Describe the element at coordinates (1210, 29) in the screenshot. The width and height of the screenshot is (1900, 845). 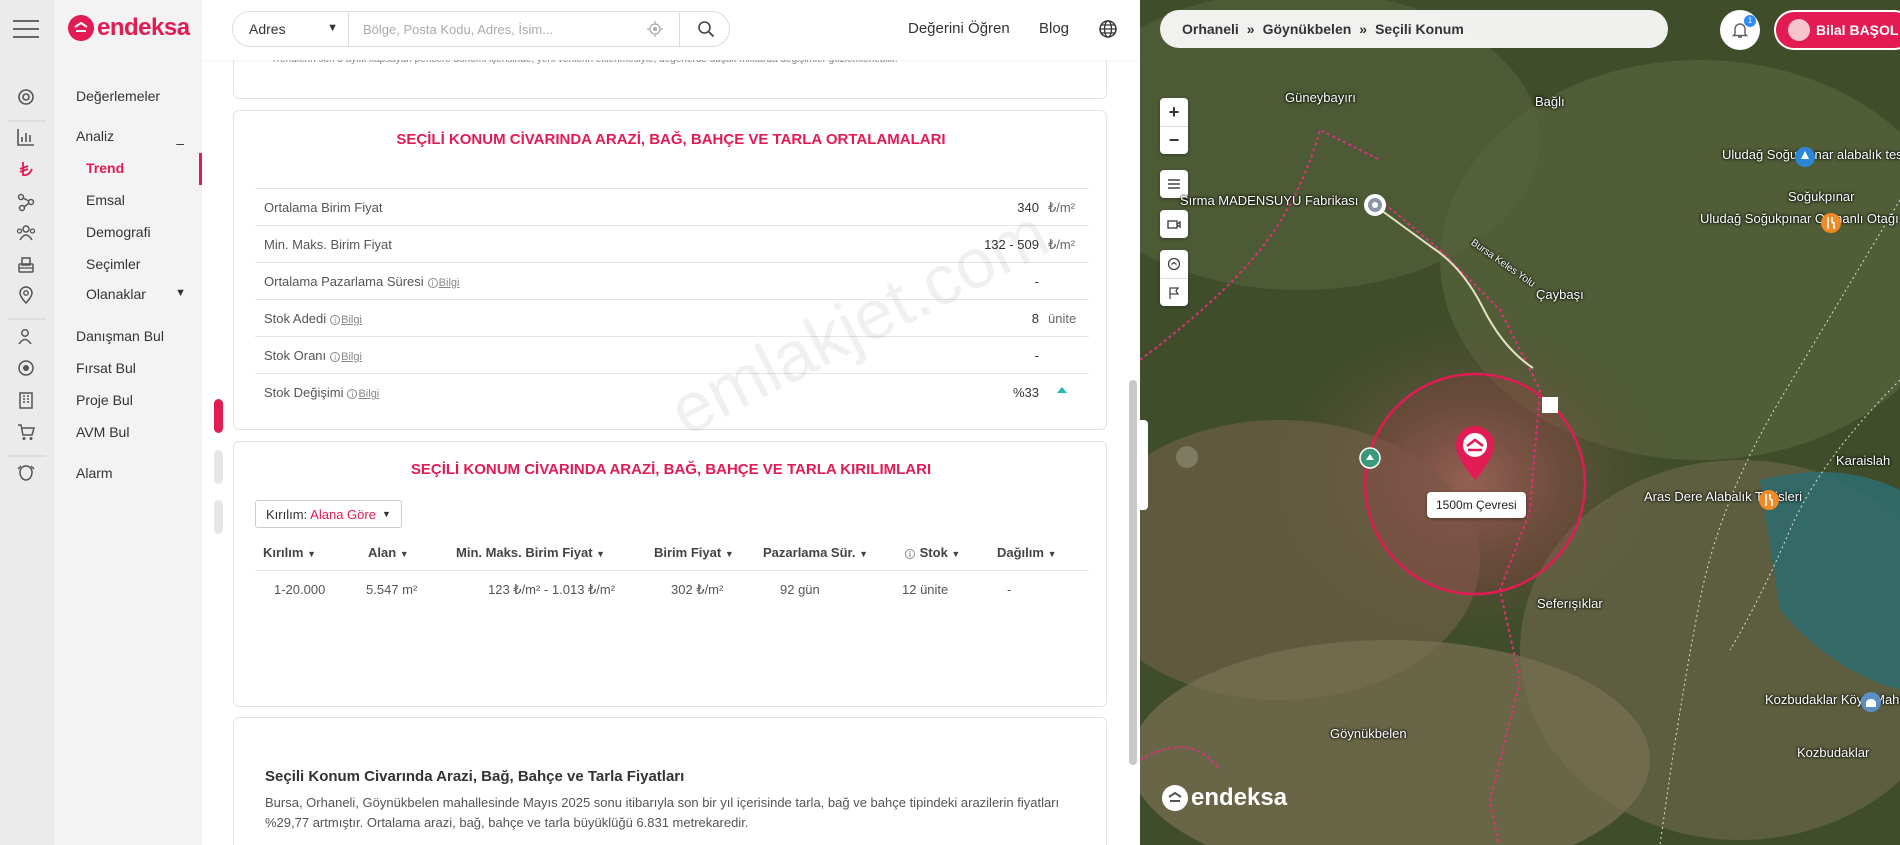
I see `breadcrumb-item: Orhaneli` at that location.